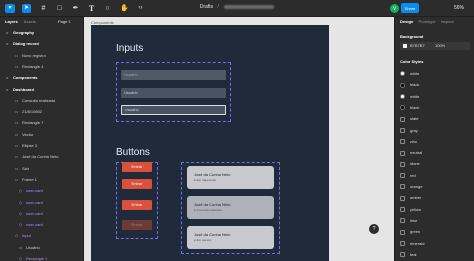 The height and width of the screenshot is (261, 474). I want to click on color-style-item: gray, so click(435, 130).